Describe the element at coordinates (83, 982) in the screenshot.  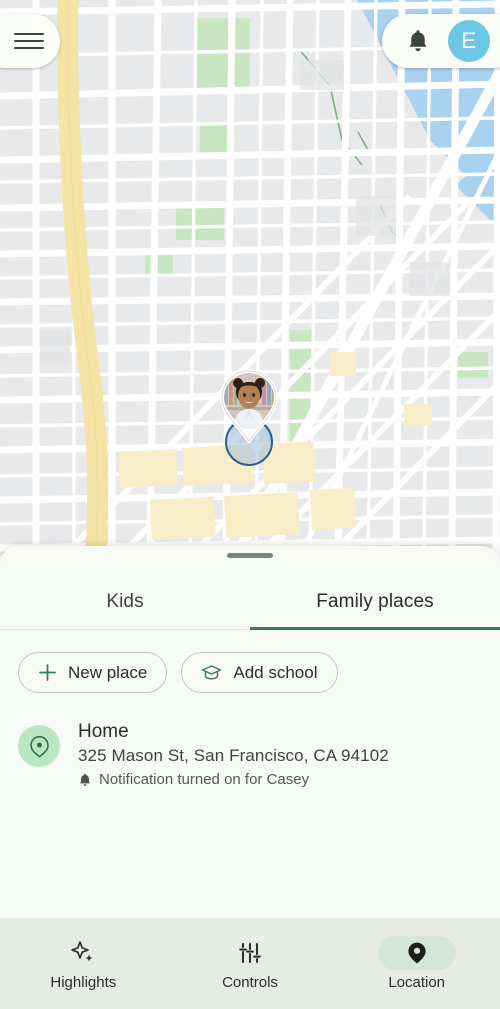
I see `nav-label-highlights: Highlights` at that location.